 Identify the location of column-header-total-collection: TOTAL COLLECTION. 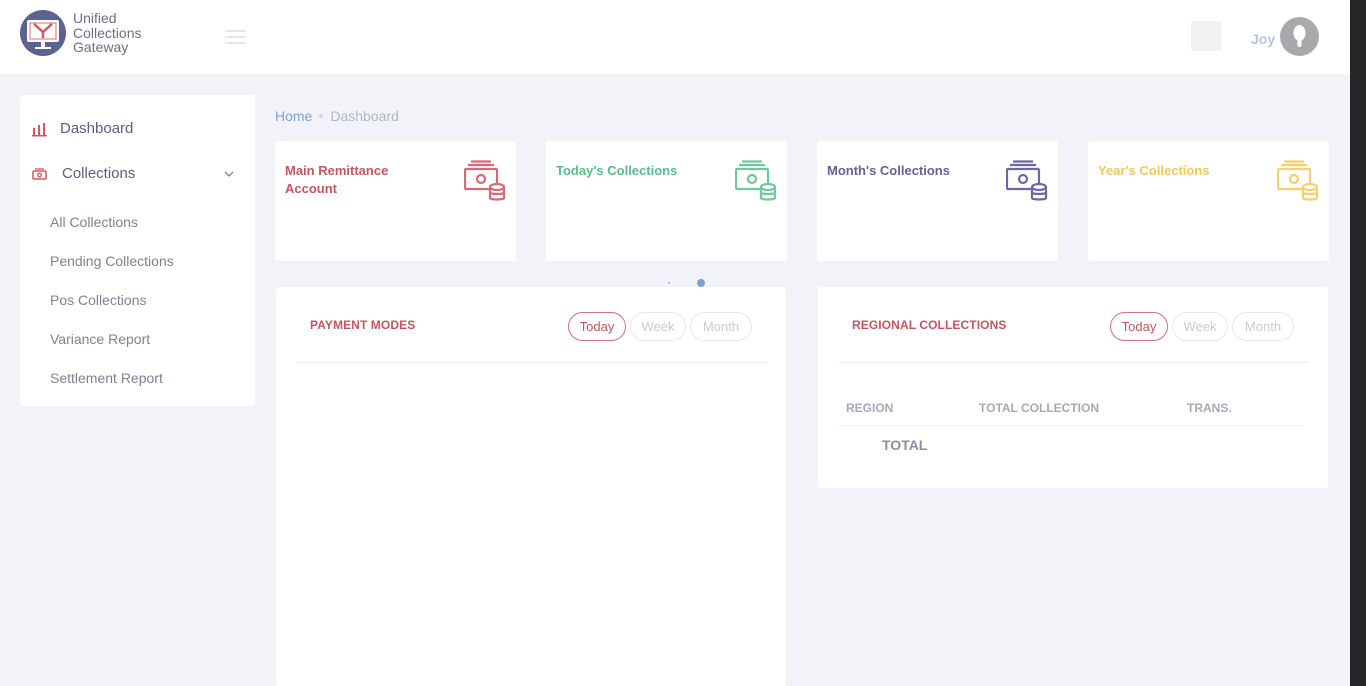
(1039, 408).